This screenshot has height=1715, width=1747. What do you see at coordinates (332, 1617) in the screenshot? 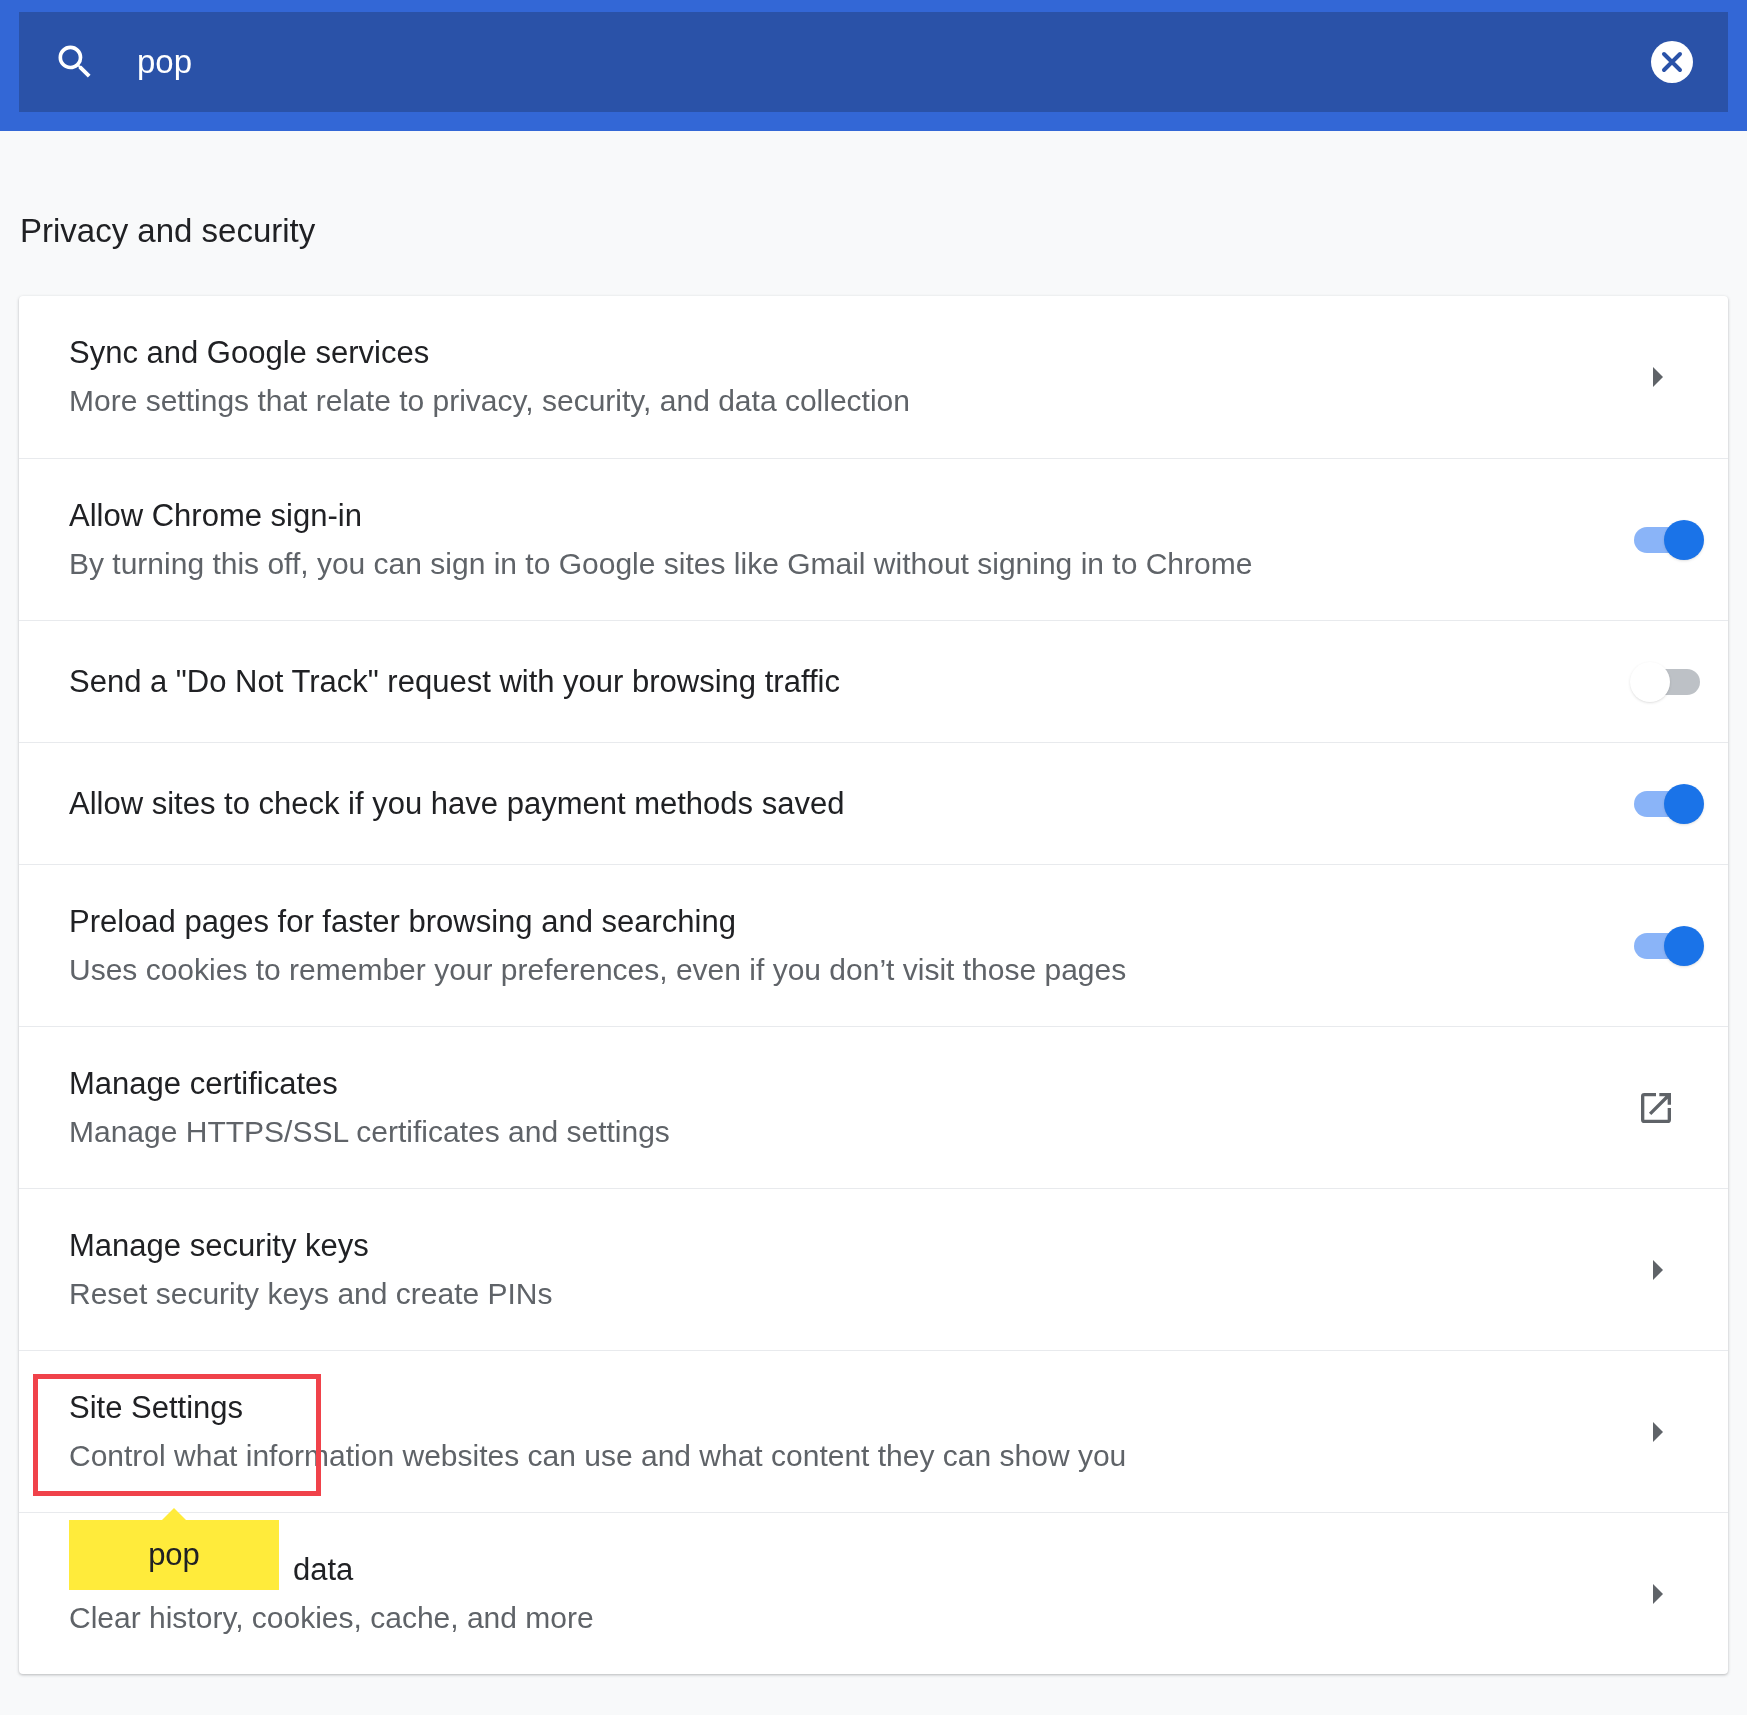
I see `row-subtitle: Clear history, cookies, cache, and more` at bounding box center [332, 1617].